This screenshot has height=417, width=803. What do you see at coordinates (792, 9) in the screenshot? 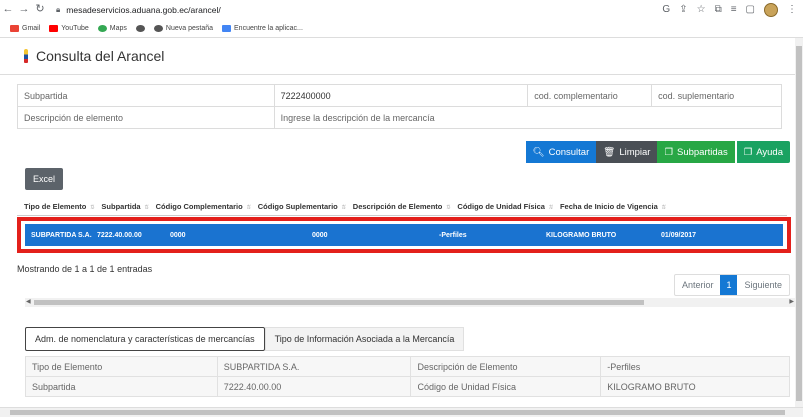
I see `menu-icon: ⋮` at bounding box center [792, 9].